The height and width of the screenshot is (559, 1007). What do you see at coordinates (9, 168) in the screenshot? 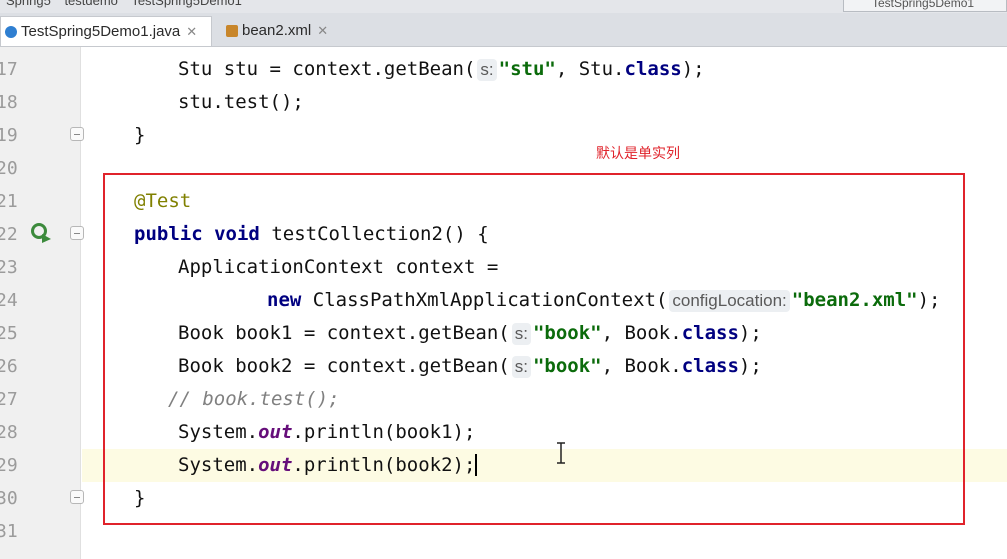
I see `line-number: 20` at bounding box center [9, 168].